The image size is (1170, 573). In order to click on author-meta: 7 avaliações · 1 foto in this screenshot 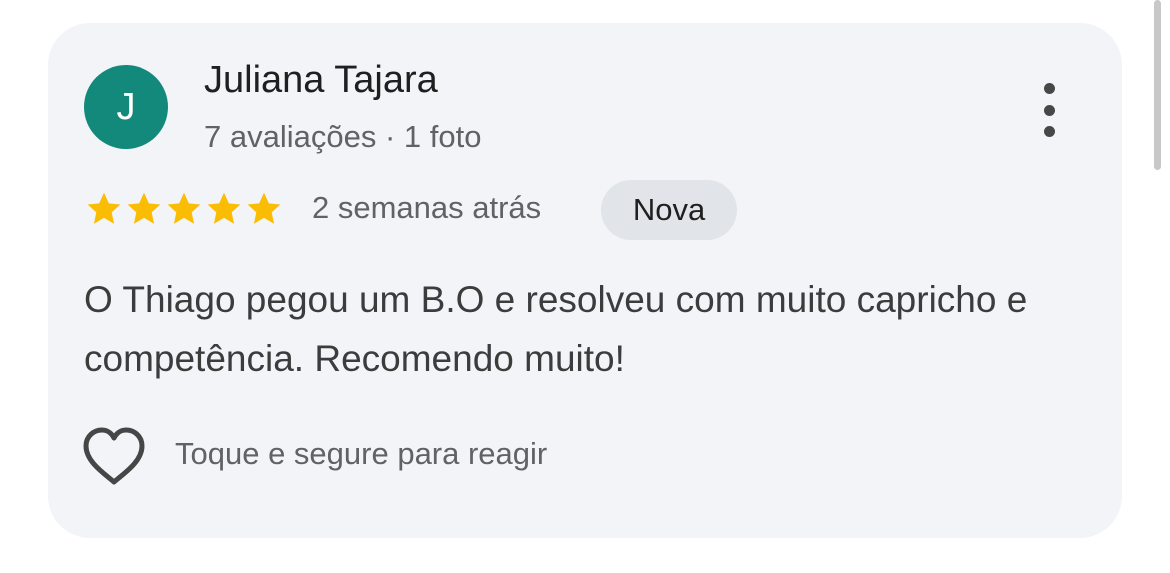, I will do `click(343, 136)`.